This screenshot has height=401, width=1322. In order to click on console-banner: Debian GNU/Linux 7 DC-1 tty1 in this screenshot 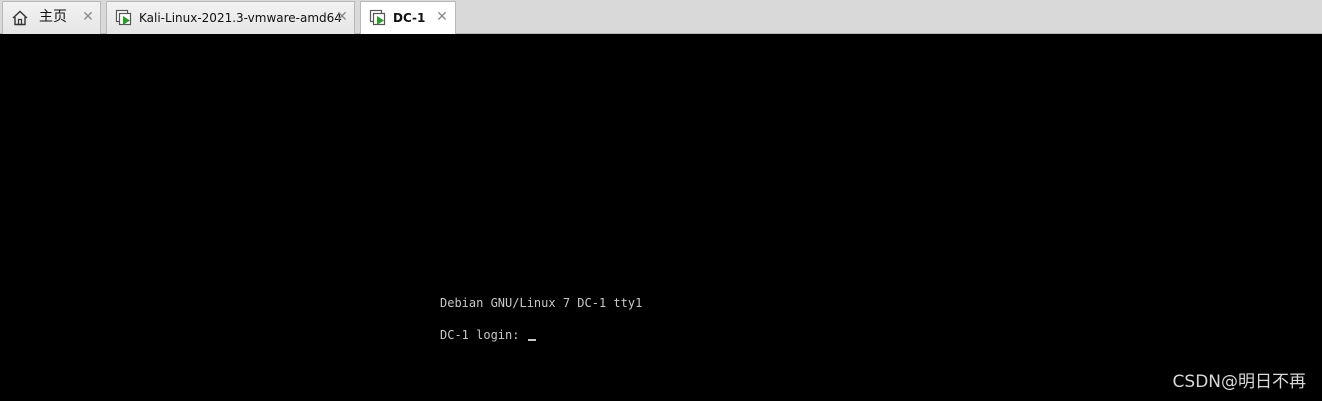, I will do `click(541, 303)`.